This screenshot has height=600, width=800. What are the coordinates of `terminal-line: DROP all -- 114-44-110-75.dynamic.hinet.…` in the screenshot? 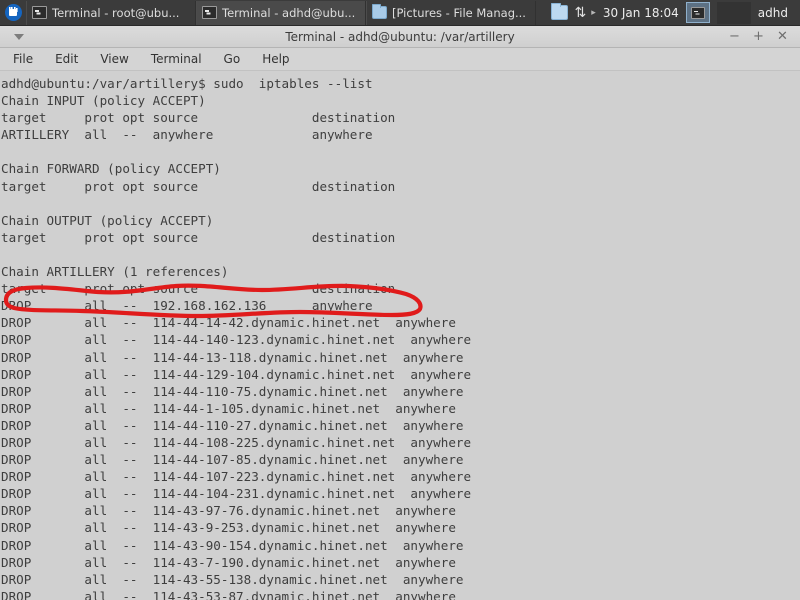 It's located at (232, 391).